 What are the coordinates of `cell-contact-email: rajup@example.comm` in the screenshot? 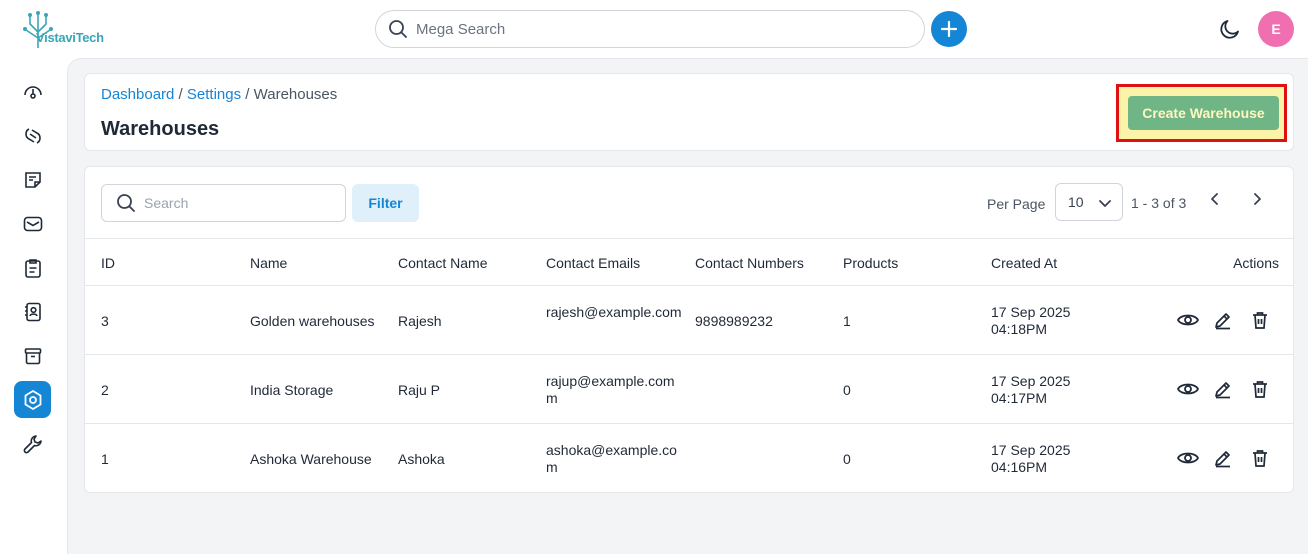 It's located at (610, 389).